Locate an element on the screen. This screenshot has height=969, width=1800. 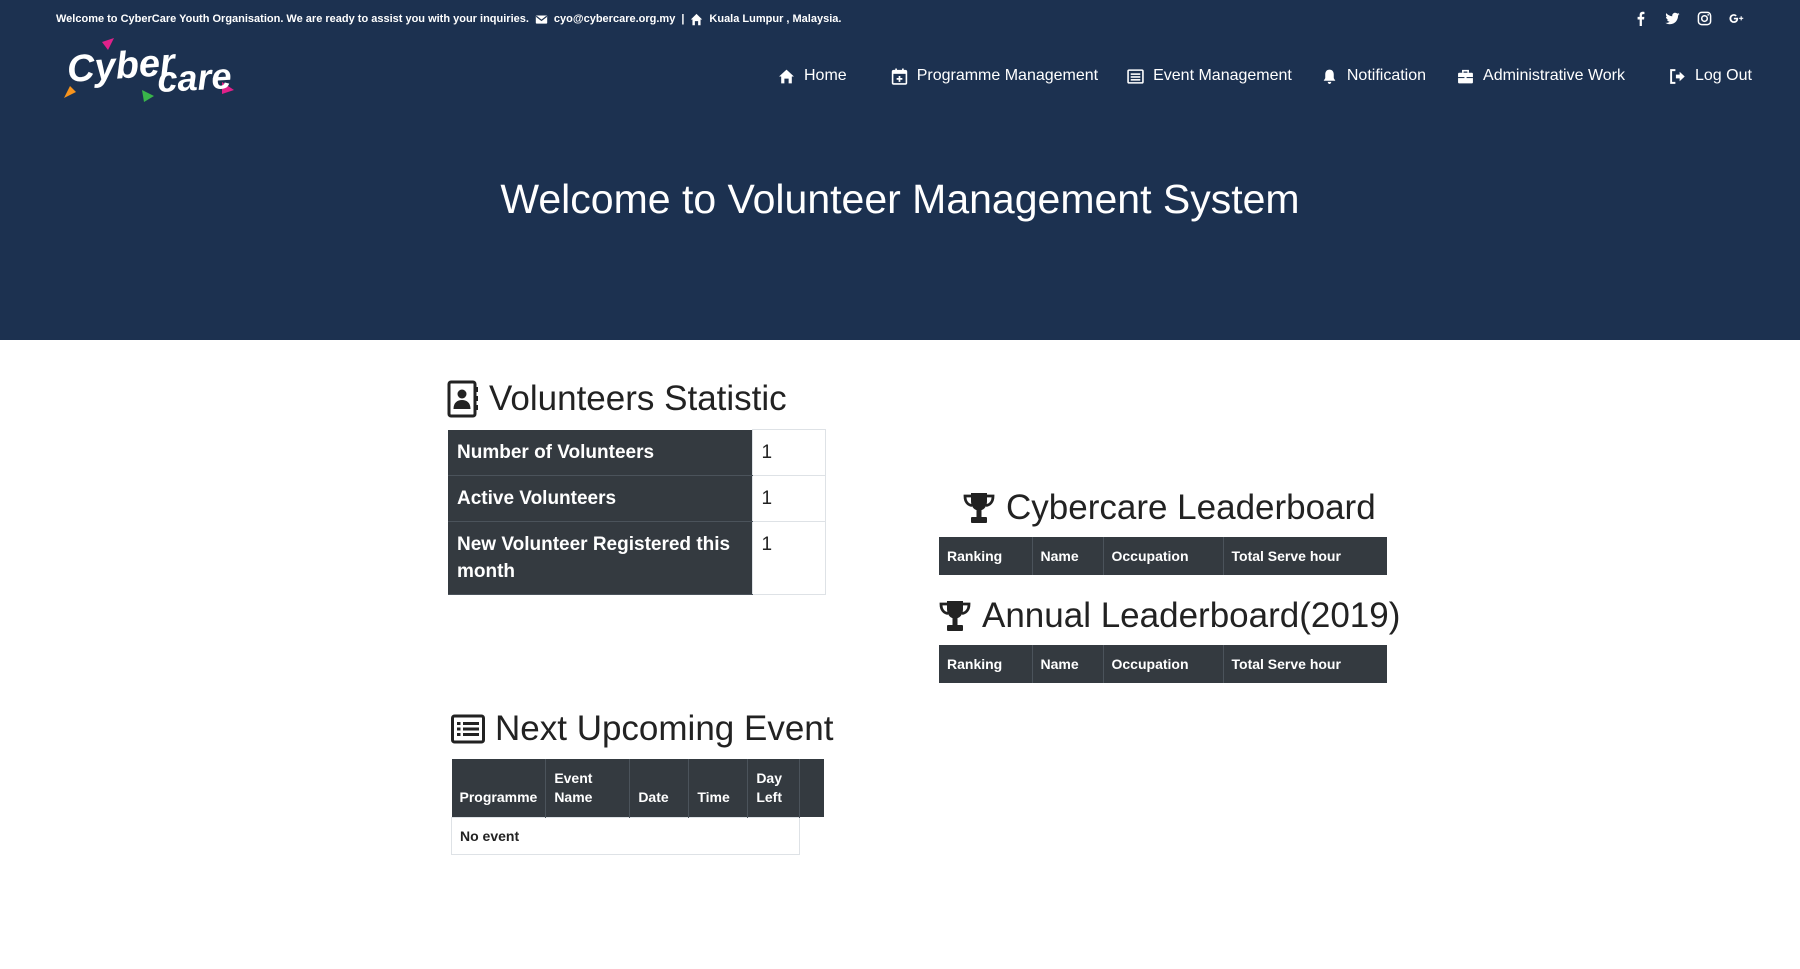
events-title: Next Upcoming Event is located at coordinates (664, 728).